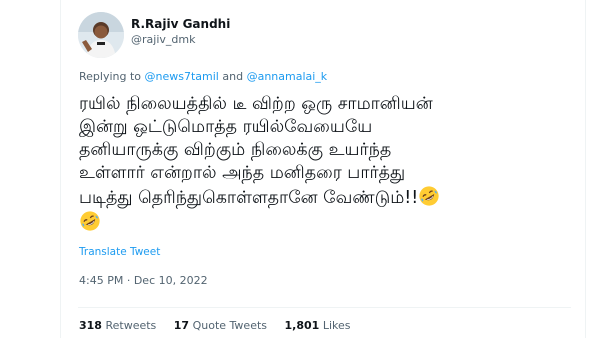 This screenshot has width=600, height=338. I want to click on replying-prefix: Replying to, so click(110, 76).